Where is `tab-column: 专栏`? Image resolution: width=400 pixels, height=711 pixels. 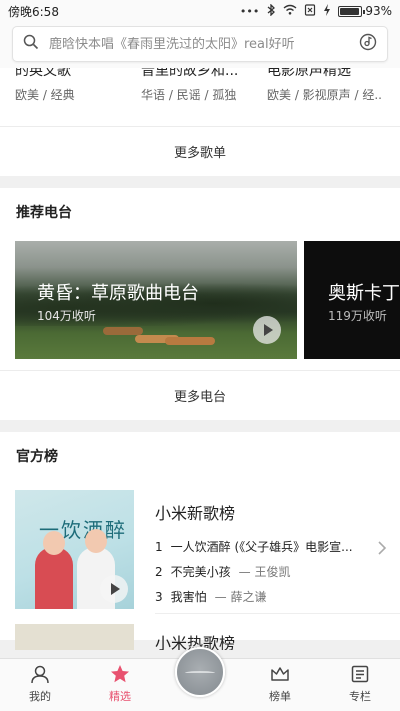
tab-column: 专栏 is located at coordinates (360, 685).